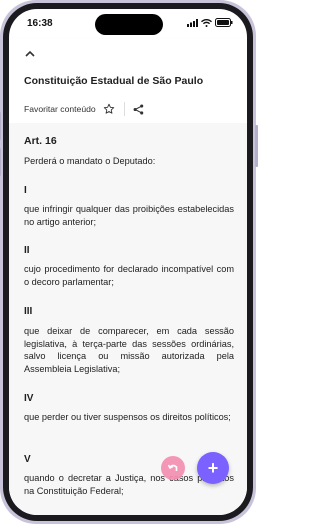 The height and width of the screenshot is (524, 320). I want to click on chevron-up-icon, so click(30, 54).